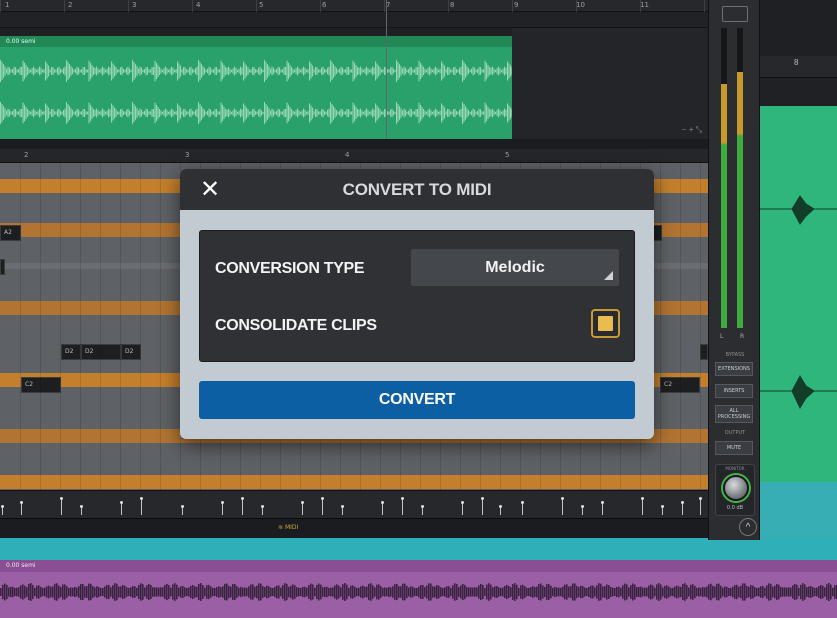 The height and width of the screenshot is (618, 837). I want to click on monitor-value: 0.0 dB, so click(735, 508).